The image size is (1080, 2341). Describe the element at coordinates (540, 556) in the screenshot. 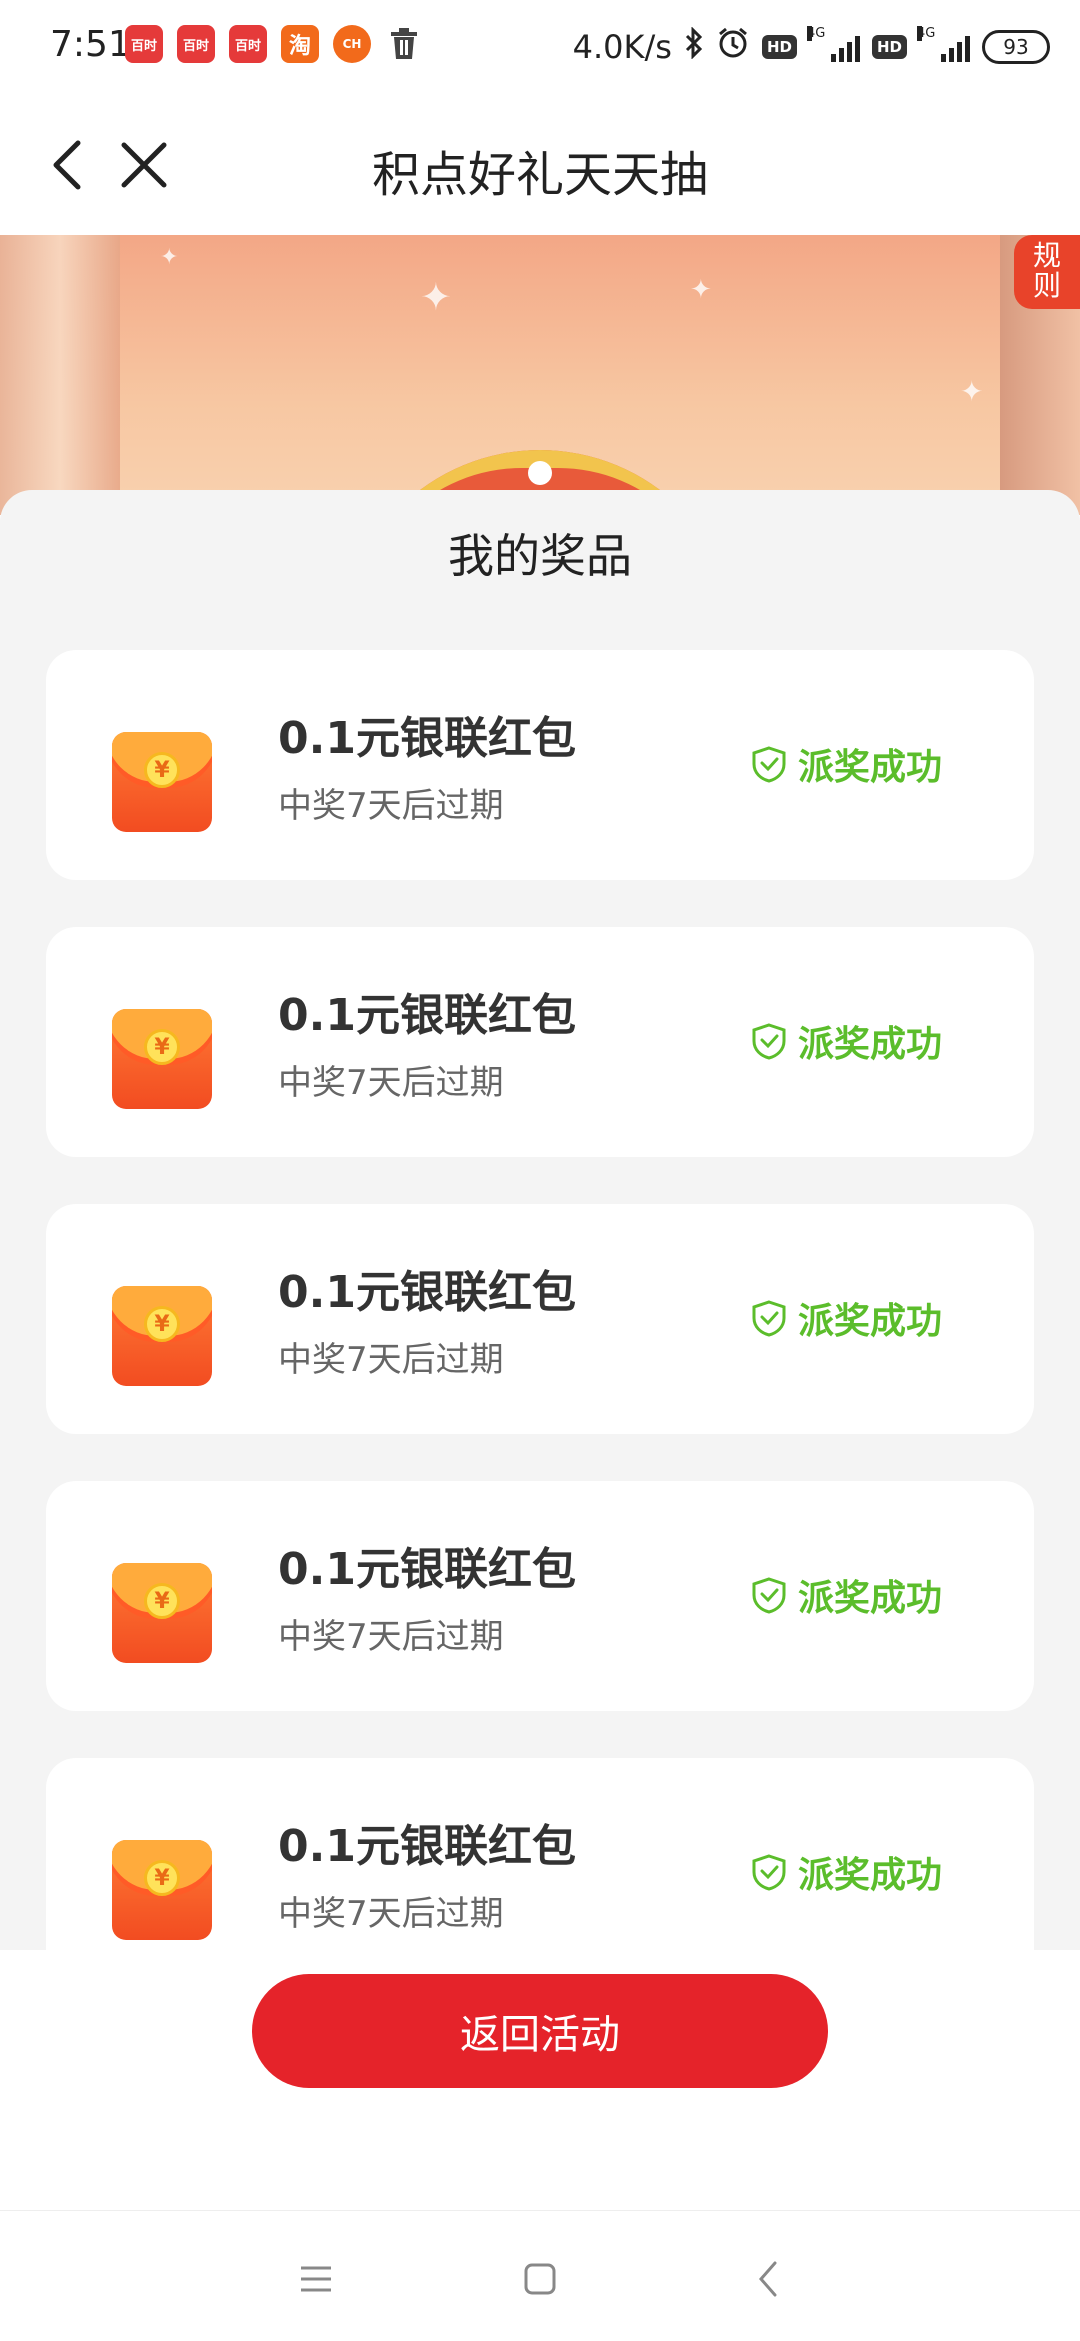

I see `sheet-title: 我的奖品` at that location.